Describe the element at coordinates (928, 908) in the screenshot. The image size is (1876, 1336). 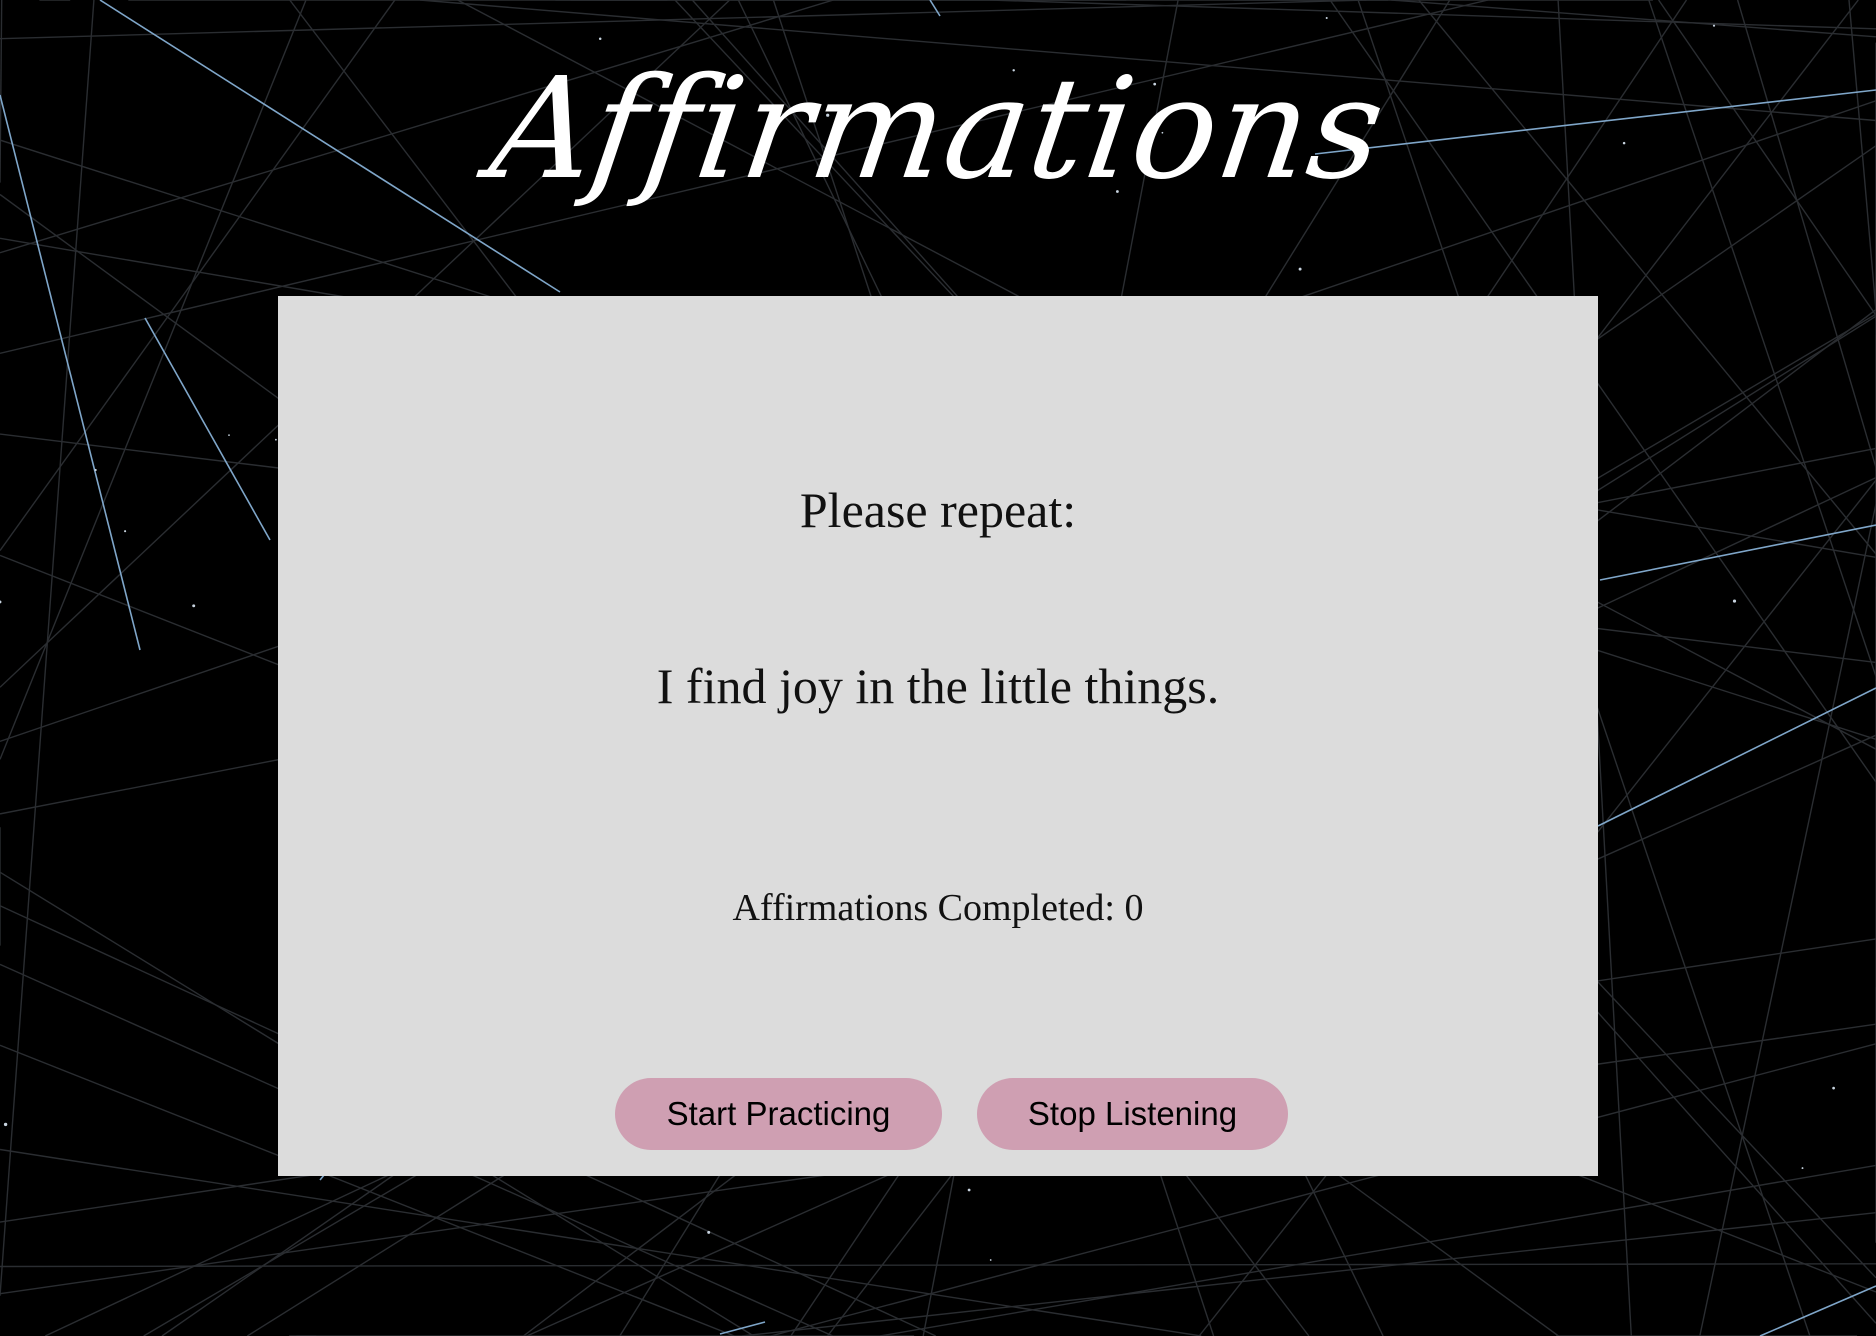
I see `completed-label: Affirmations Completed:` at that location.